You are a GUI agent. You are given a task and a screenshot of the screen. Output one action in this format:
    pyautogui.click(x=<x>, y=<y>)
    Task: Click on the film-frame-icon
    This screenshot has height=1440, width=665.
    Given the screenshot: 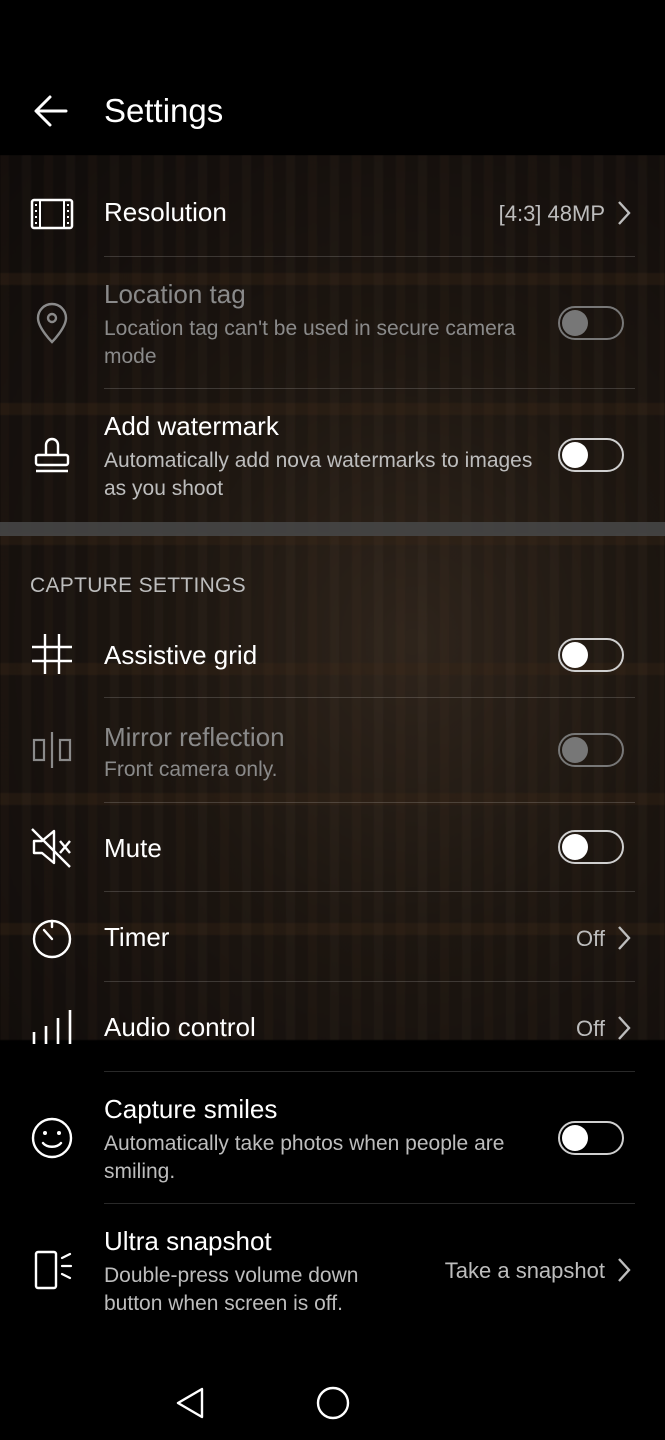 What is the action you would take?
    pyautogui.click(x=52, y=214)
    